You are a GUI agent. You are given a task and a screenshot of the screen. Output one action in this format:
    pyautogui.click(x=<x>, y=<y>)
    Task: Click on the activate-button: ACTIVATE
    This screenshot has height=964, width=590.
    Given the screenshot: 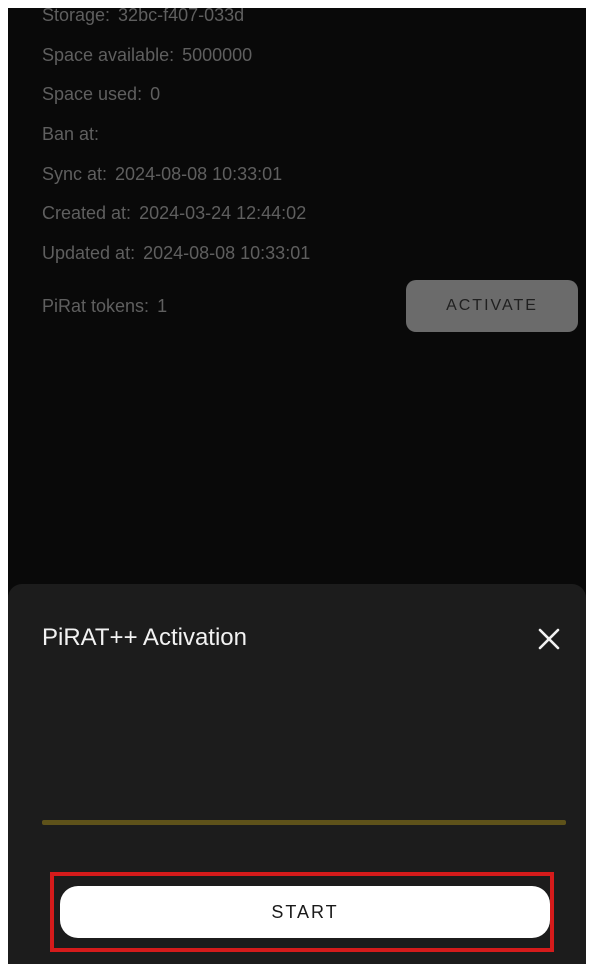 What is the action you would take?
    pyautogui.click(x=492, y=306)
    